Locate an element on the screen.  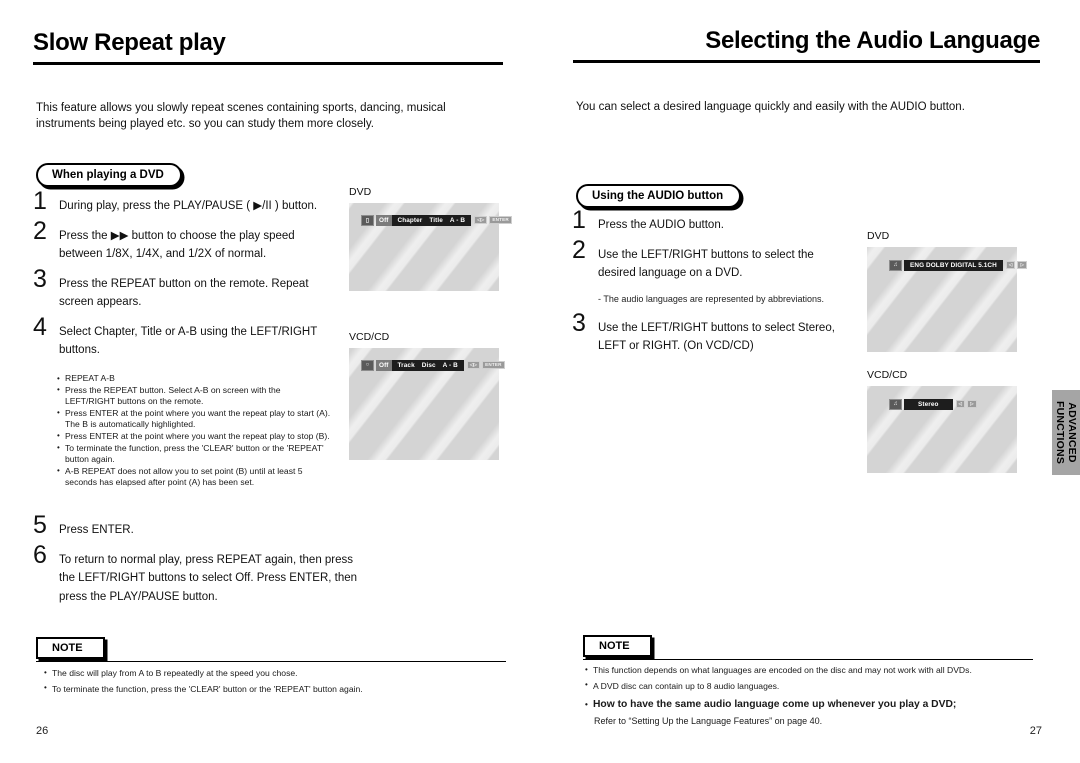
page-number-right: 27 is located at coordinates (1035, 731).